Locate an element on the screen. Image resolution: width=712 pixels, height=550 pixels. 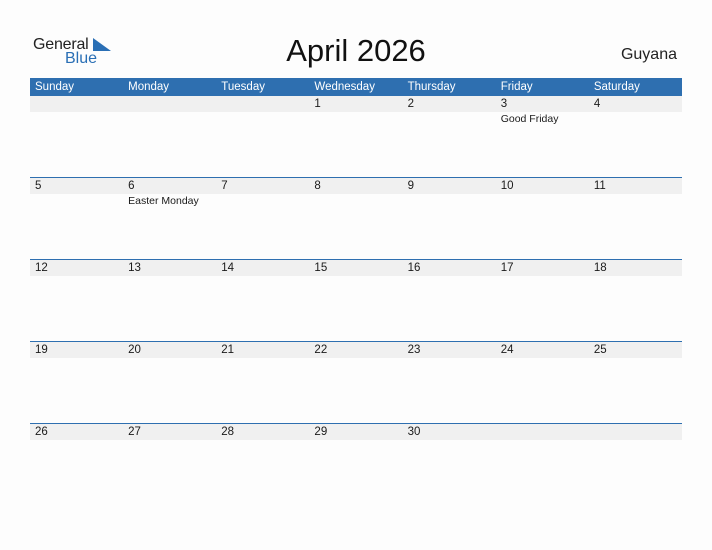
day-number: 24 is located at coordinates (507, 350).